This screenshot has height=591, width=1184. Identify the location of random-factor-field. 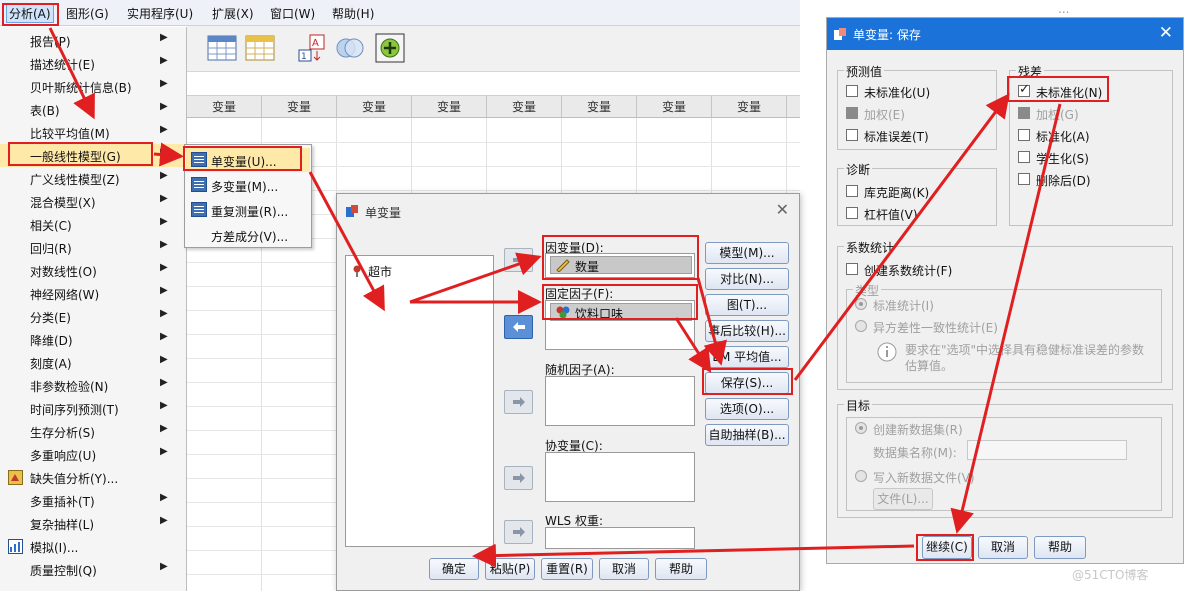
(620, 401).